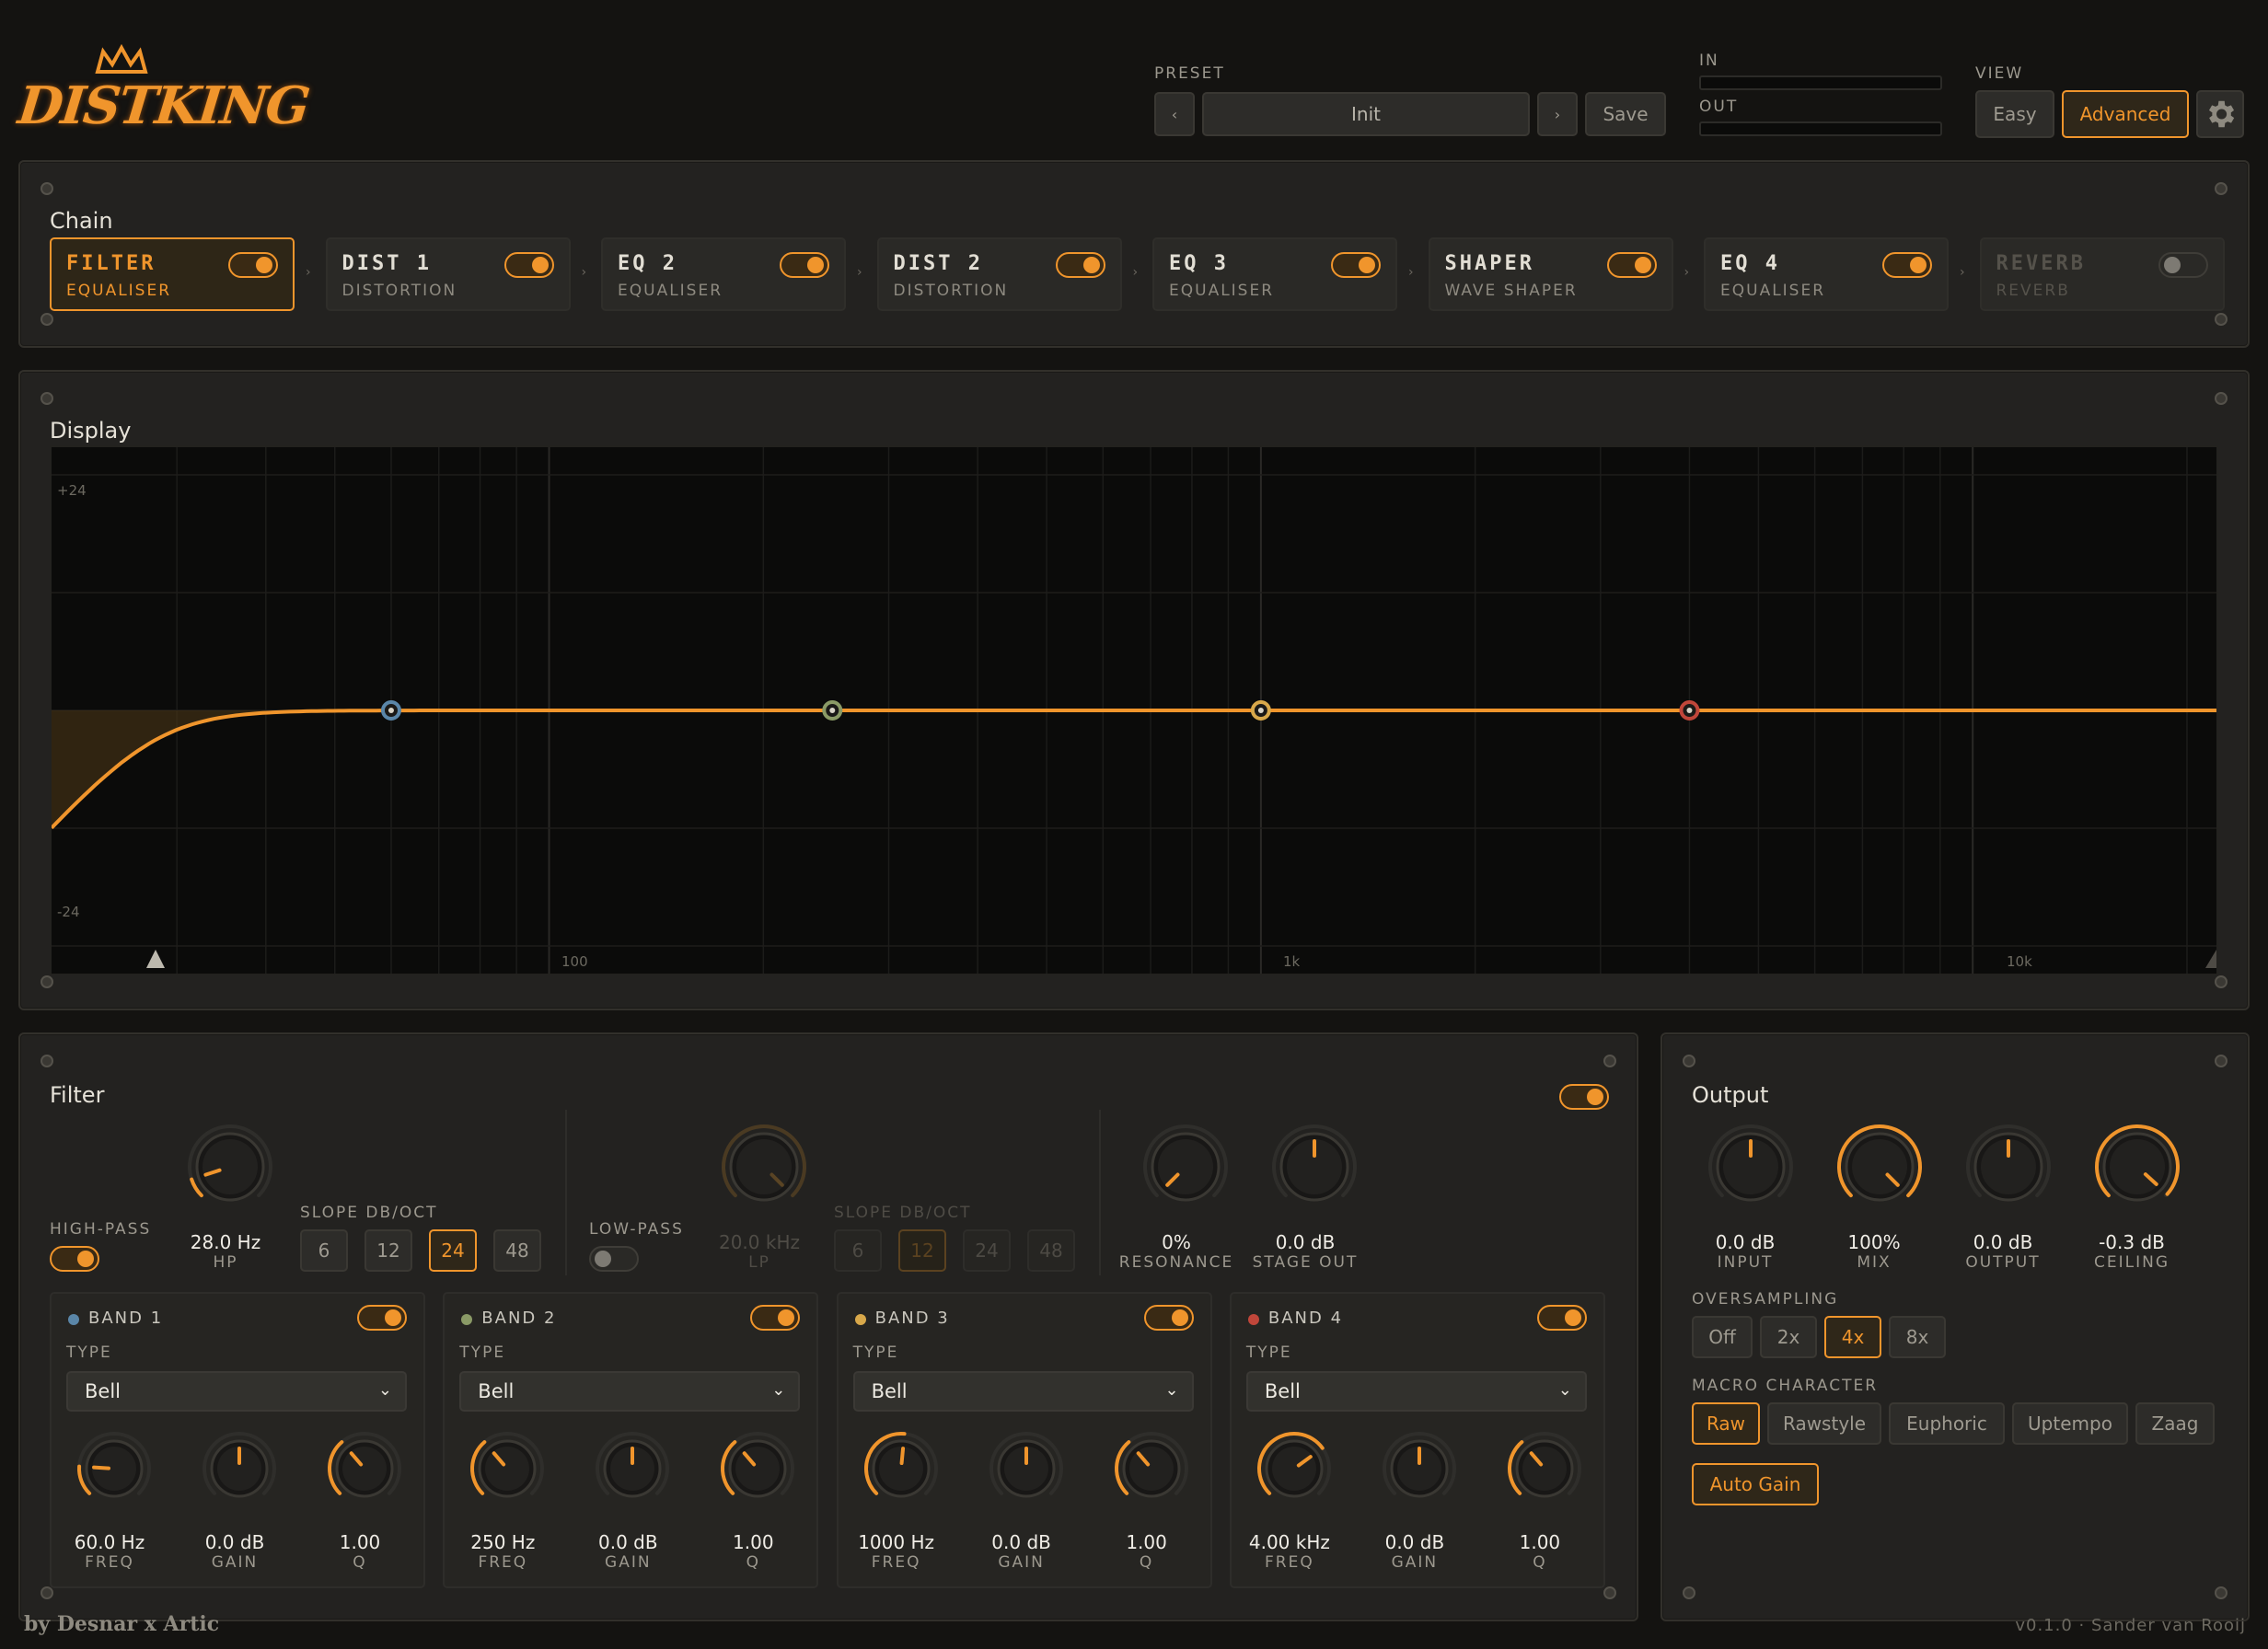  Describe the element at coordinates (91, 431) in the screenshot. I see `display-title: Display` at that location.